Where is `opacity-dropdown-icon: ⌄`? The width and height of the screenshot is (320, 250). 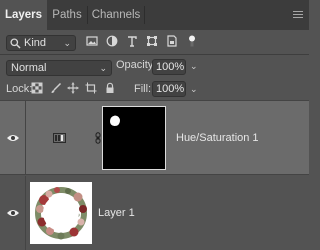
opacity-dropdown-icon: ⌄ is located at coordinates (194, 66).